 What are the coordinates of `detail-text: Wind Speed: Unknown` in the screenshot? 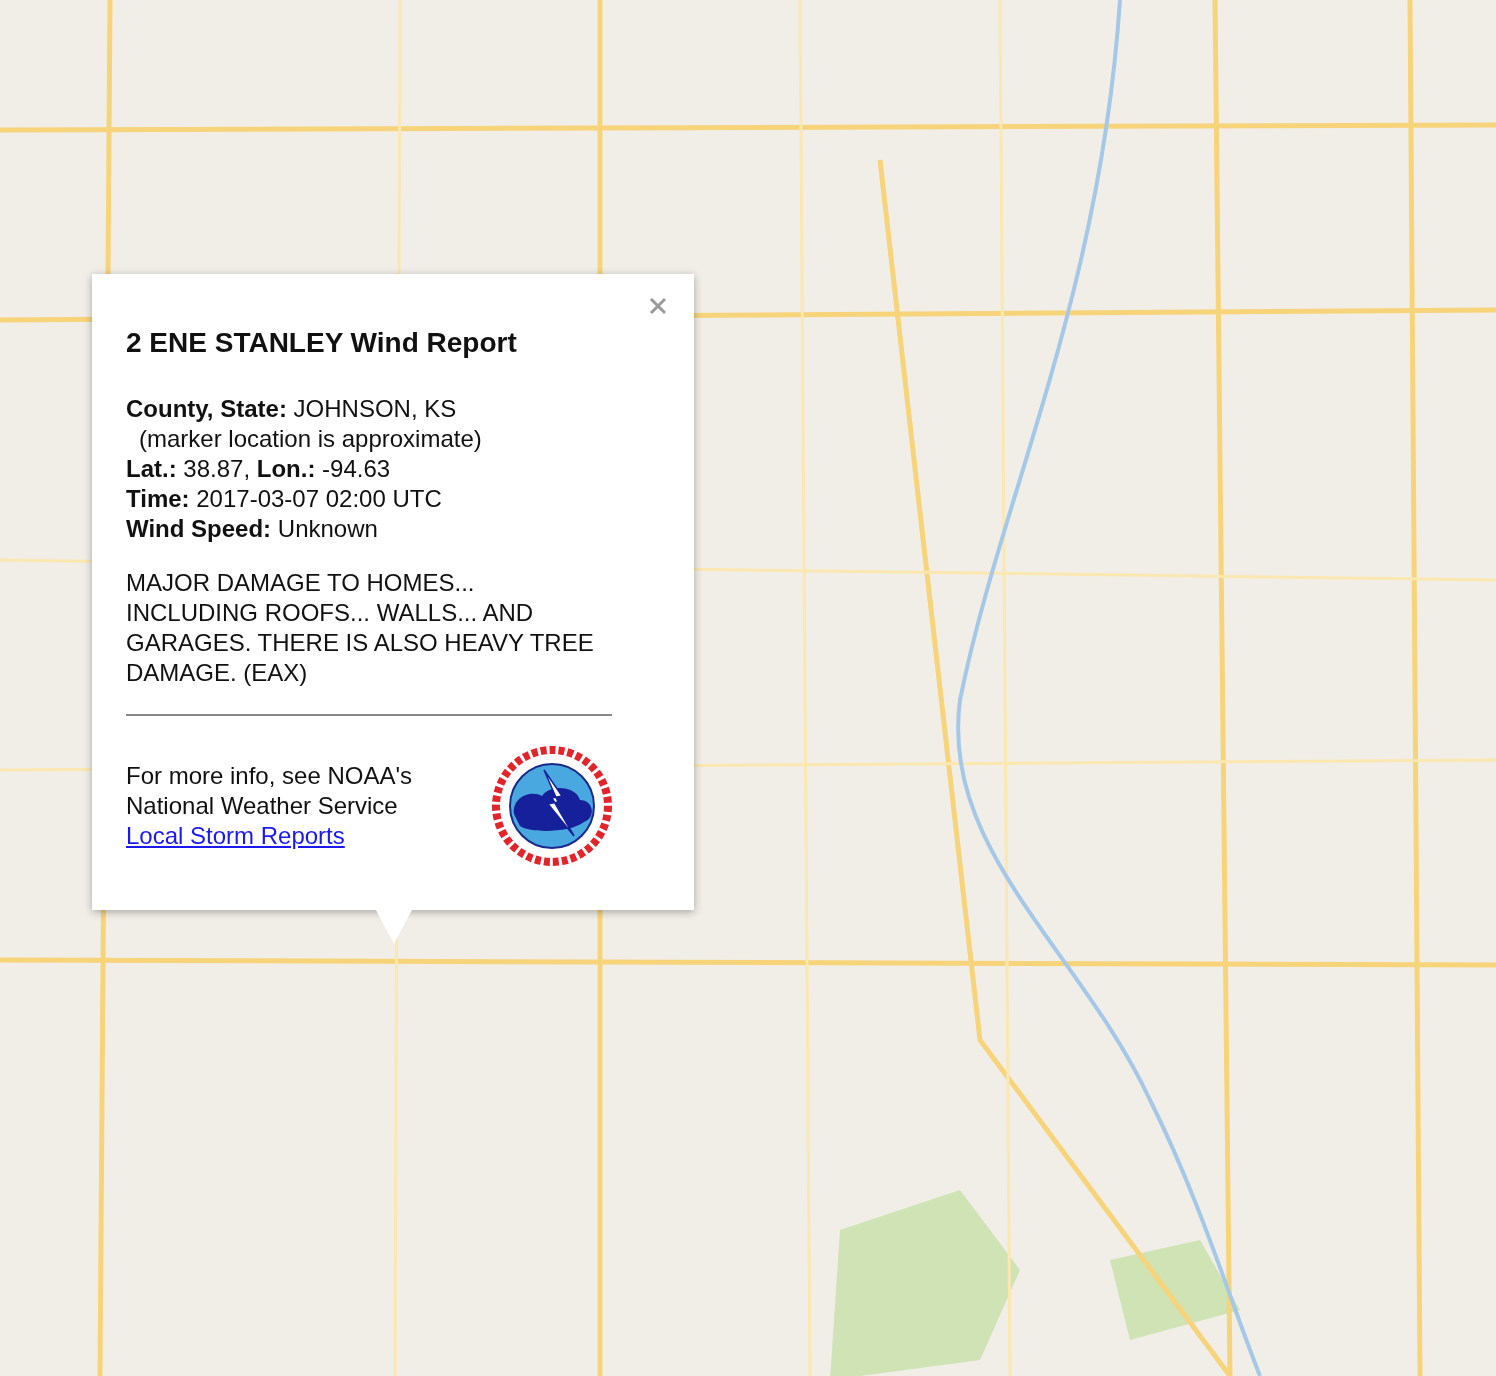 It's located at (252, 529).